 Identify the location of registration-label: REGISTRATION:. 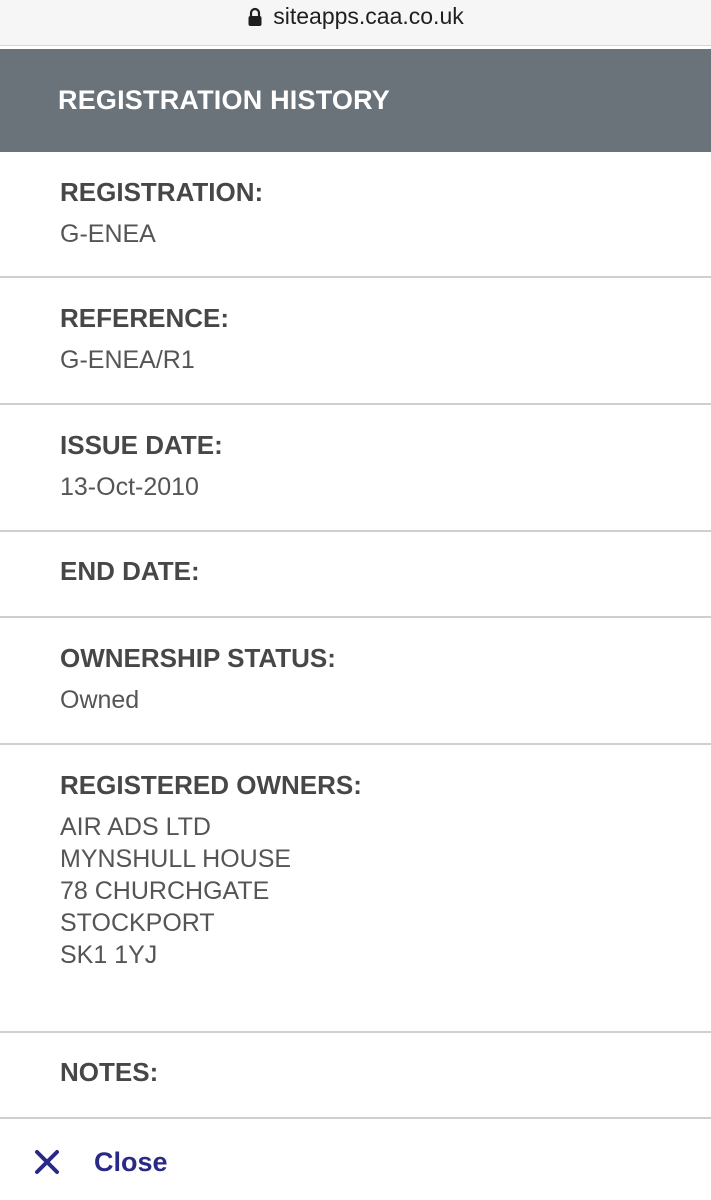
(162, 192).